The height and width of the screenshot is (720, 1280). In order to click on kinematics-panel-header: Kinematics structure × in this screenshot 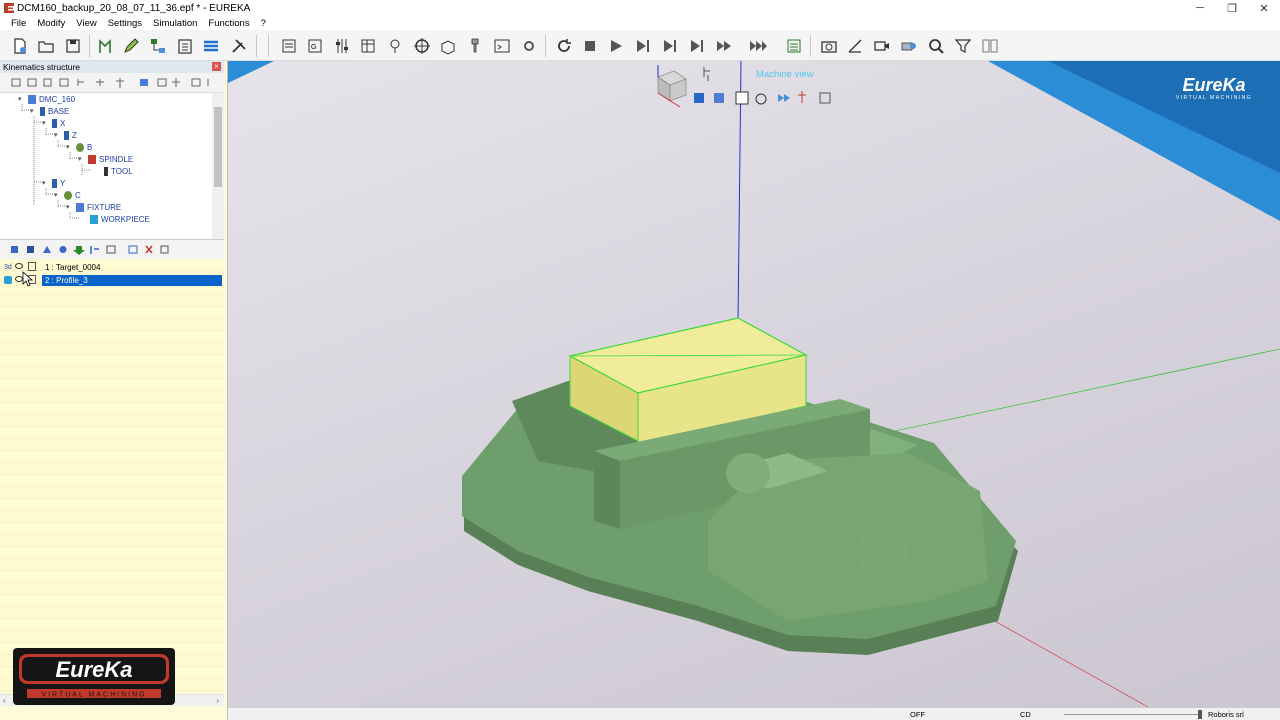, I will do `click(112, 67)`.